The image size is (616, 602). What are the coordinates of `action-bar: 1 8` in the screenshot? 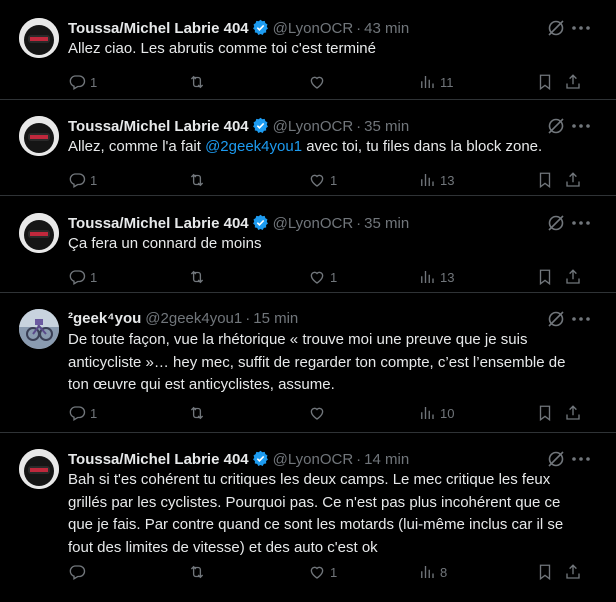 It's located at (328, 572).